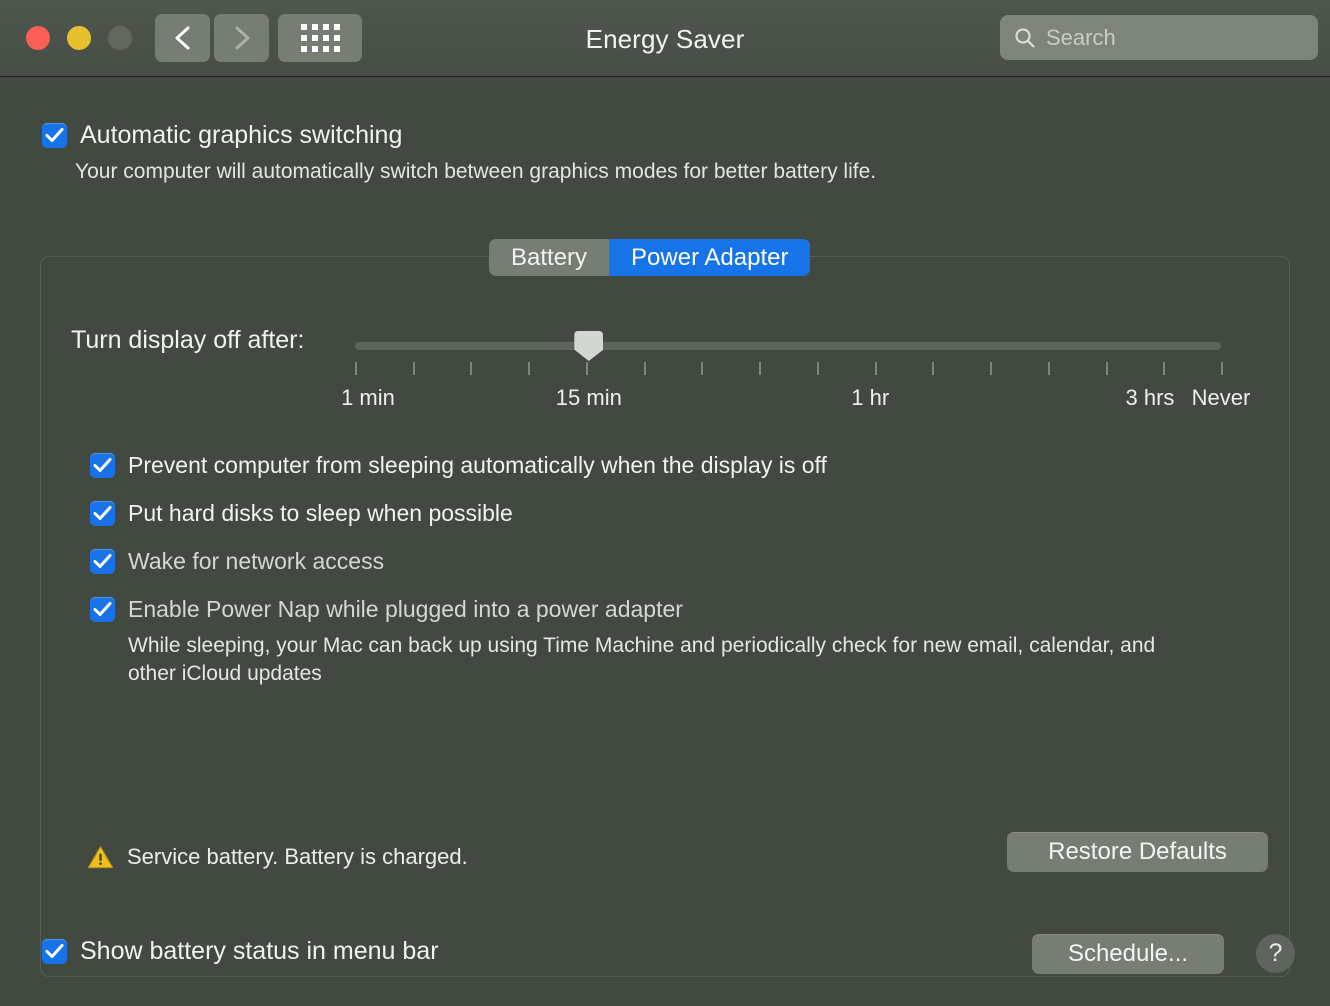 This screenshot has width=1330, height=1006. What do you see at coordinates (665, 38) in the screenshot?
I see `window-toolbar: Energy Saver` at bounding box center [665, 38].